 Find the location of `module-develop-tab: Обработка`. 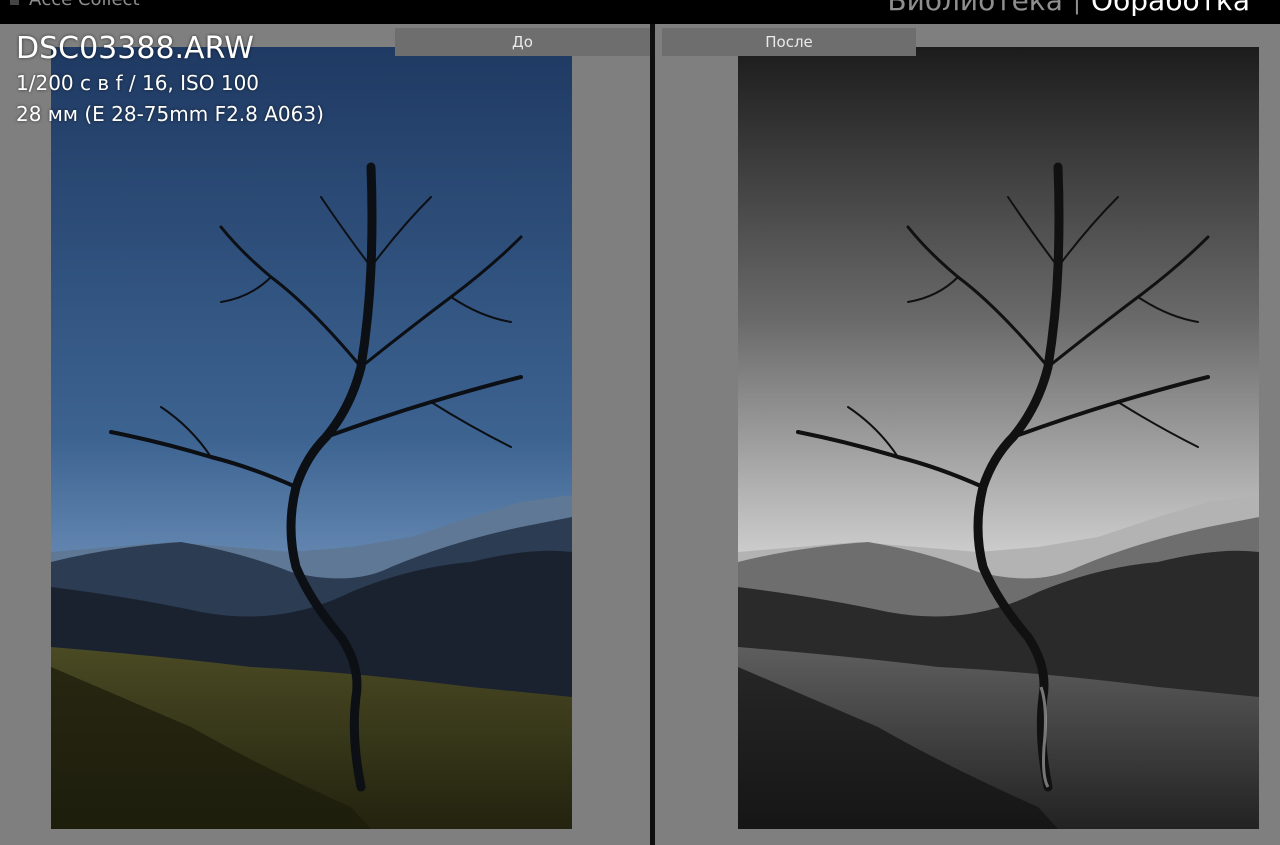

module-develop-tab: Обработка is located at coordinates (1170, 8).